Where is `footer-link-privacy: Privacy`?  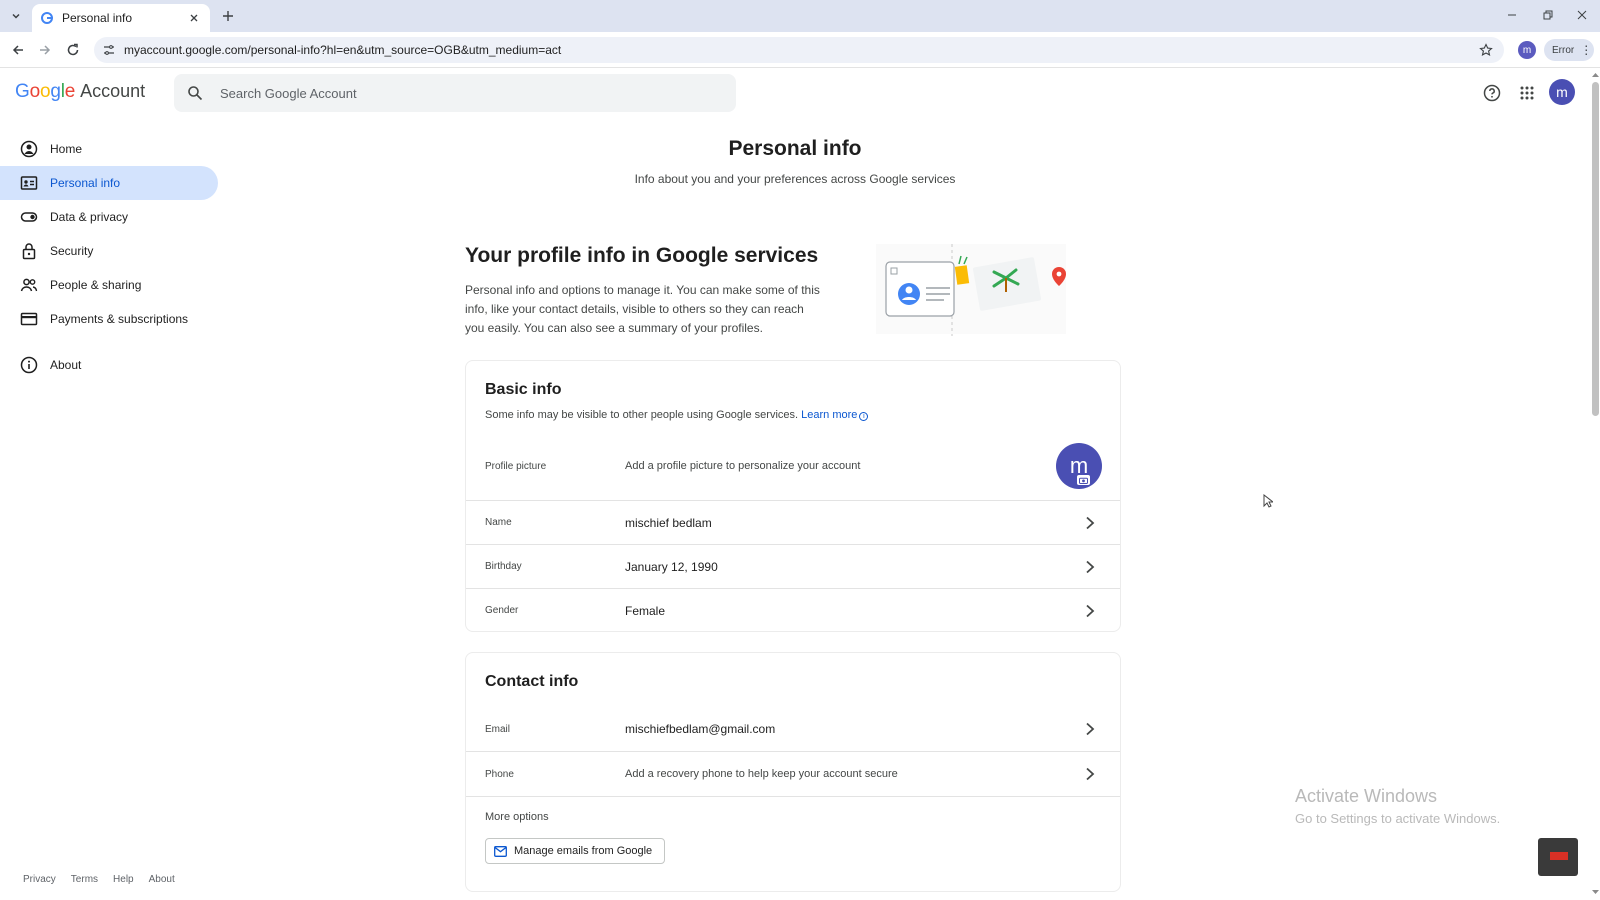
footer-link-privacy: Privacy is located at coordinates (39, 879).